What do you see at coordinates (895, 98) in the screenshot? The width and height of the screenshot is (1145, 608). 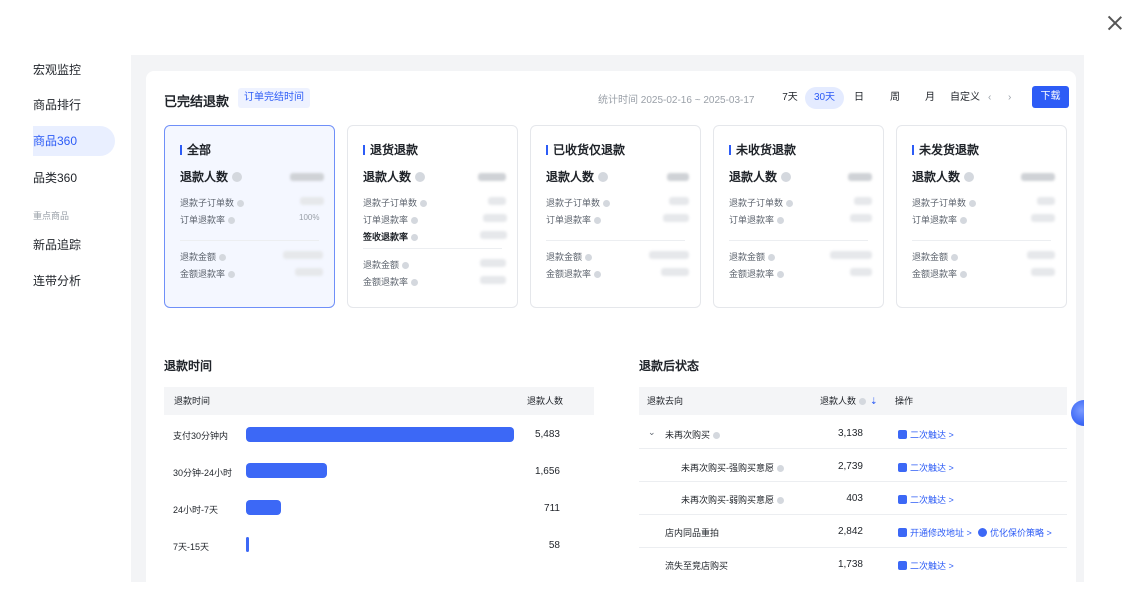 I see `period-week: 周` at bounding box center [895, 98].